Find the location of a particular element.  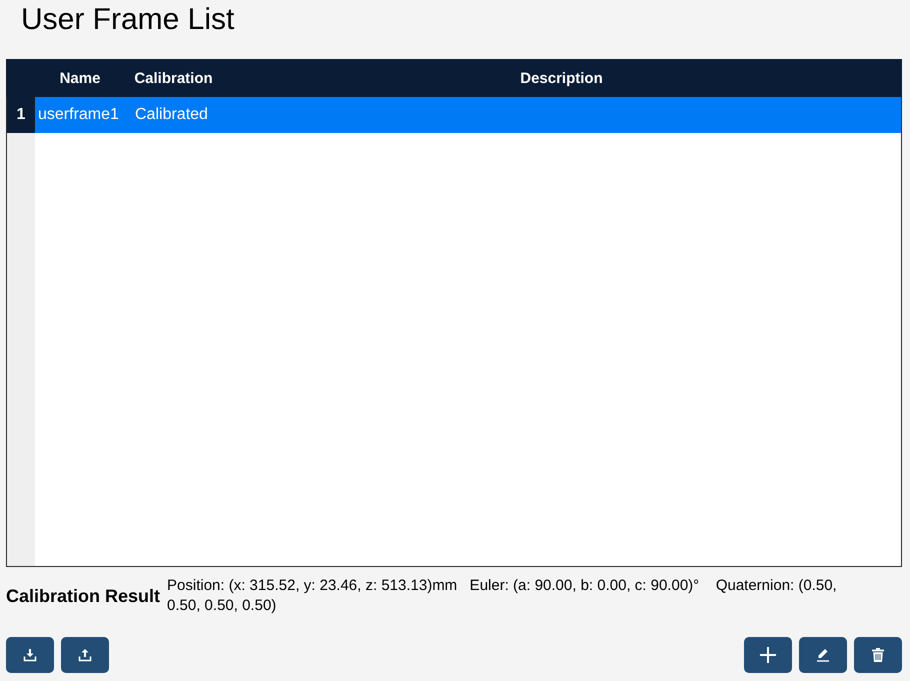

export-button is located at coordinates (85, 655).